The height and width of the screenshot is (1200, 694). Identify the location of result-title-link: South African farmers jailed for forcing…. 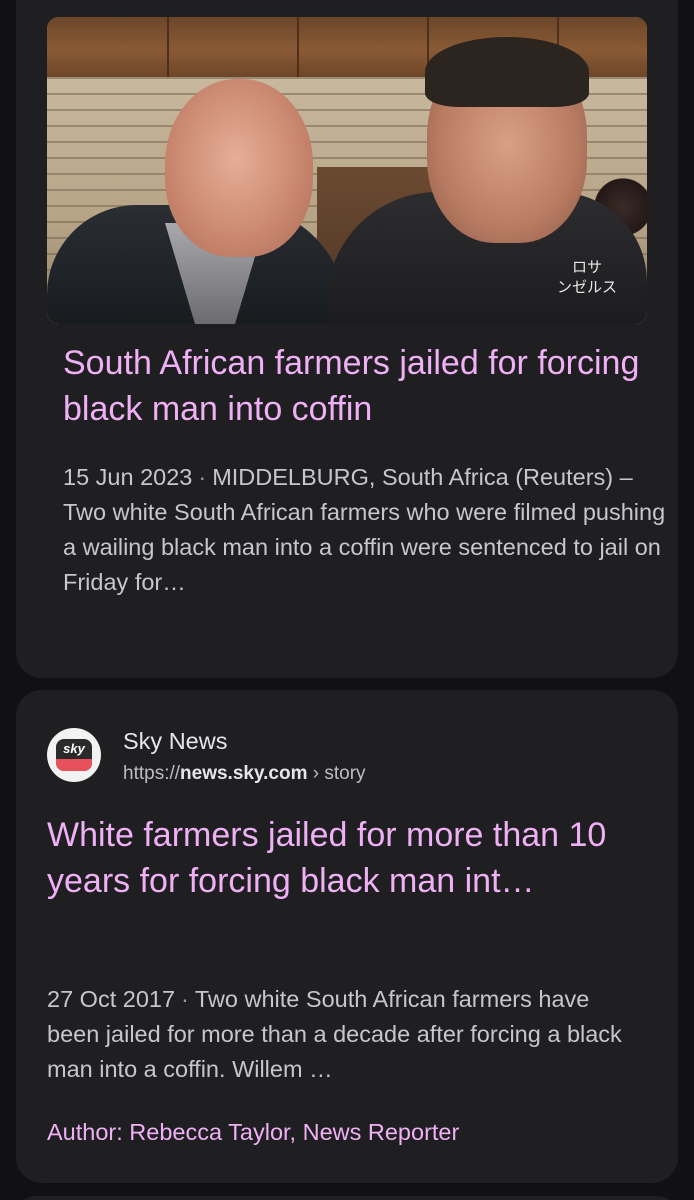
(363, 386).